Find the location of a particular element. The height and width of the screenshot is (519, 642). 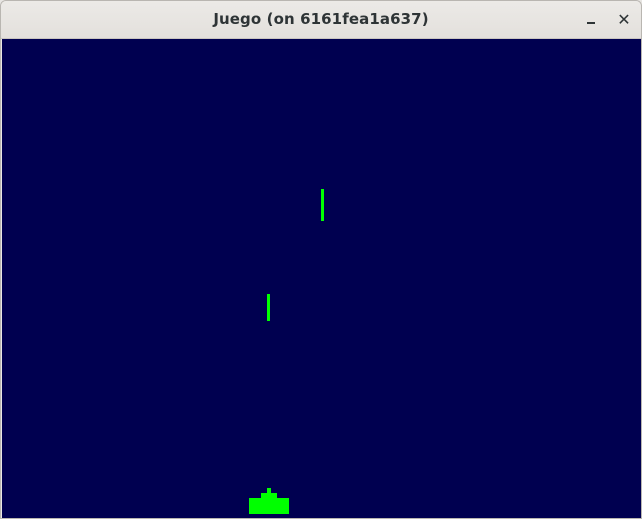

close-icon: ✕ is located at coordinates (624, 19).